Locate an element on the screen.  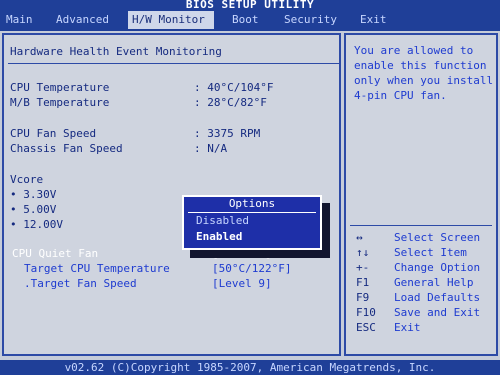
cpu-quiet-fan-label: CPU Quiet Fan is located at coordinates (55, 253).